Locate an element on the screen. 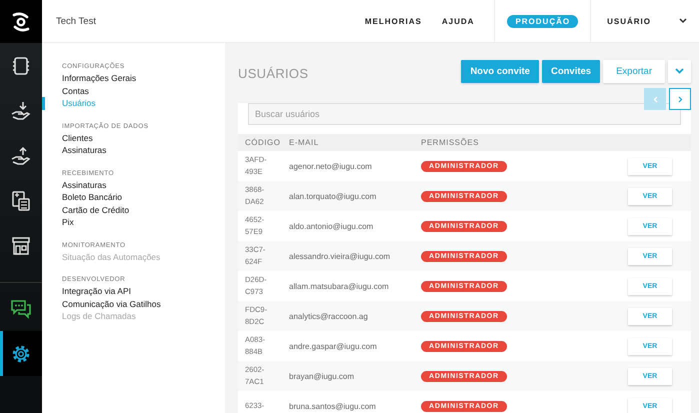 The image size is (699, 413). account-name: Tech Test is located at coordinates (76, 21).